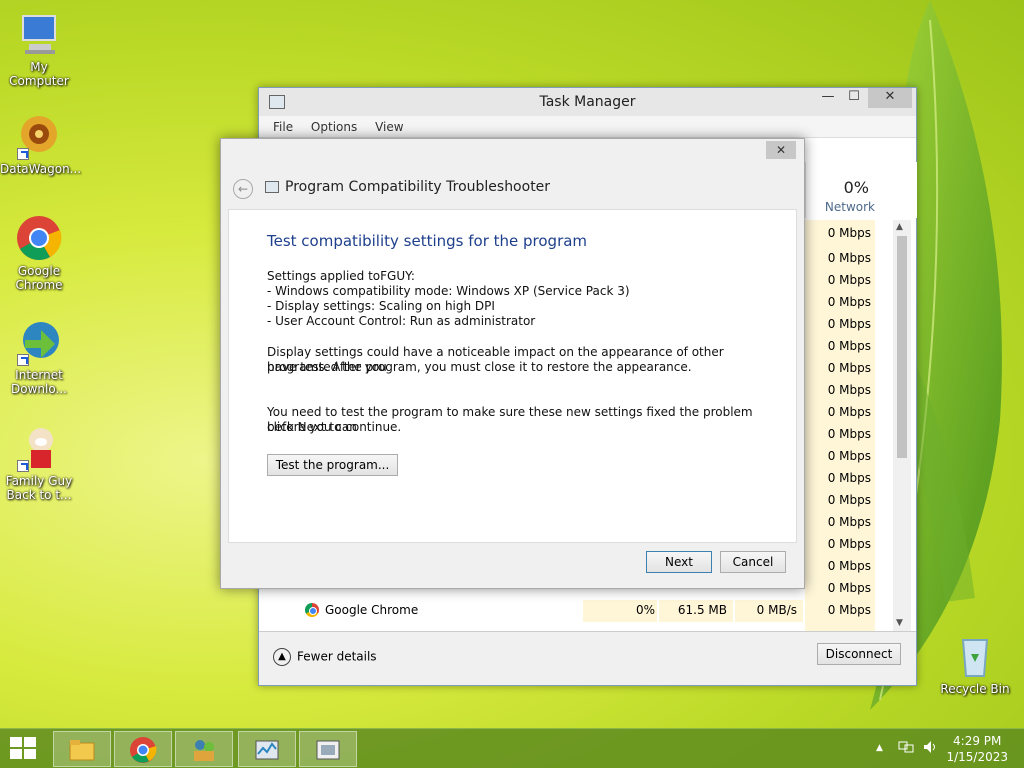  What do you see at coordinates (418, 187) in the screenshot?
I see `dialog-title: Program Compatibility Troubleshooter` at bounding box center [418, 187].